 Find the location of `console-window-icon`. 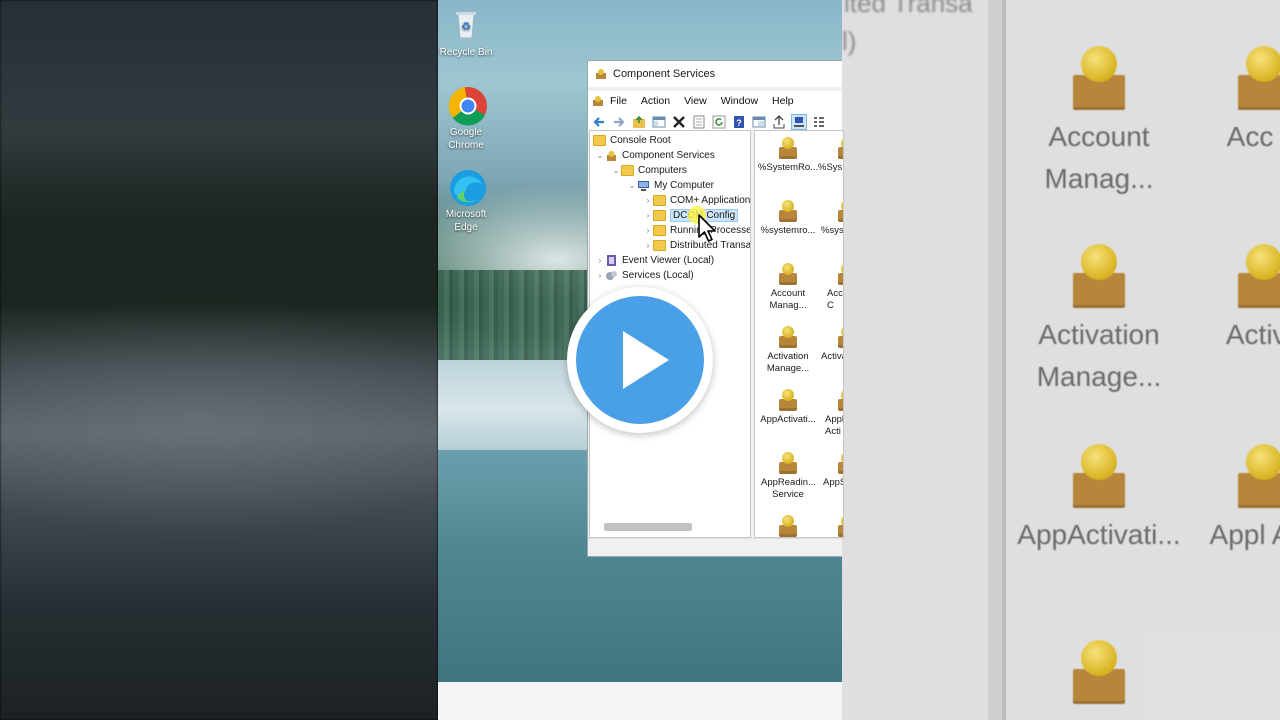

console-window-icon is located at coordinates (759, 122).